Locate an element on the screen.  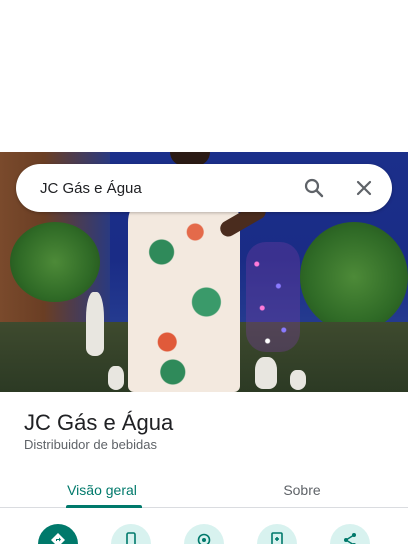
active-tab-indicator is located at coordinates (104, 506).